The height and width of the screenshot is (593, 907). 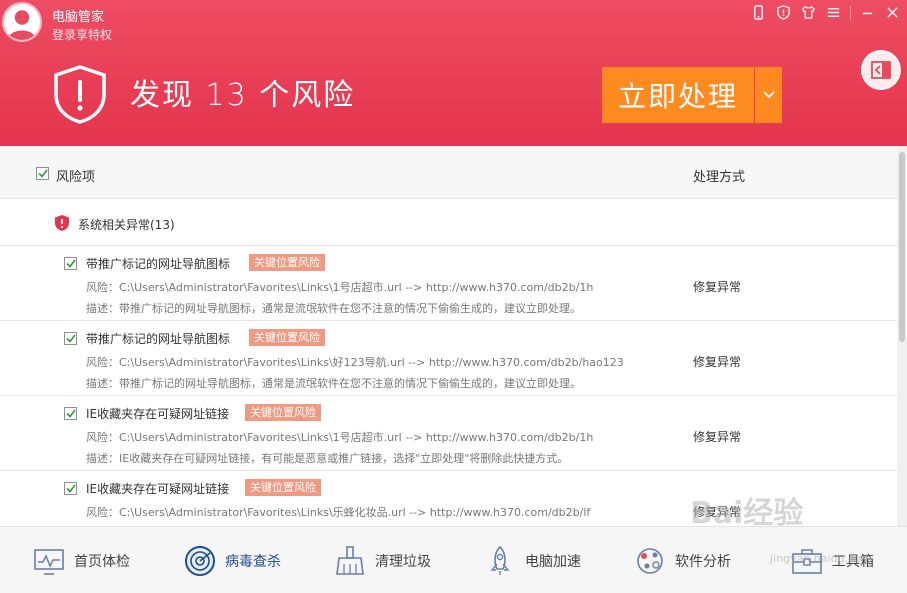 I want to click on nav-speed-up: 电脑加速, so click(x=532, y=560).